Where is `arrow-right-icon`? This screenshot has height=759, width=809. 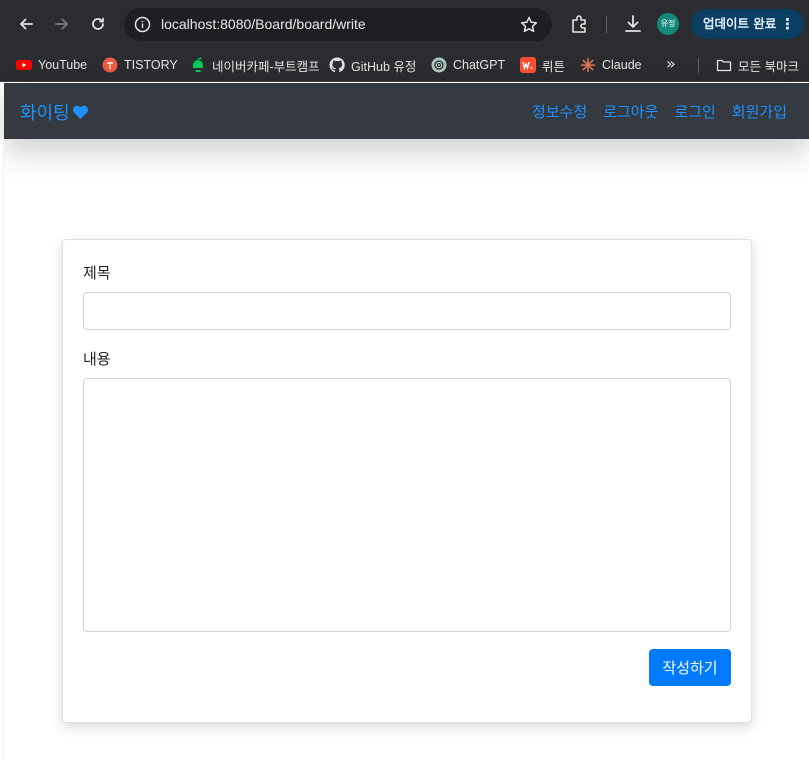
arrow-right-icon is located at coordinates (61, 24).